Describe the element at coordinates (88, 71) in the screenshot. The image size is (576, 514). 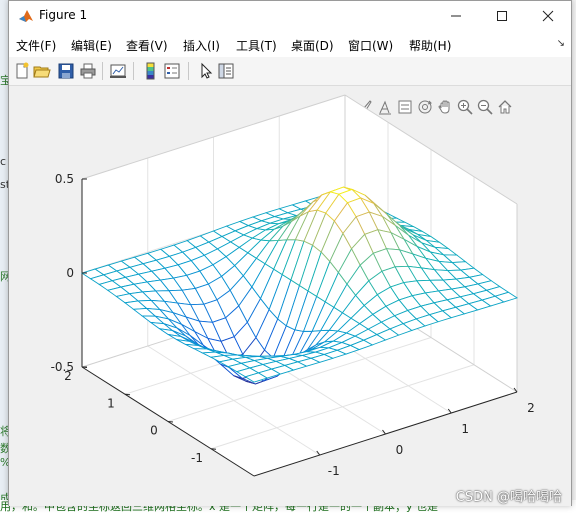
I see `print-icon` at that location.